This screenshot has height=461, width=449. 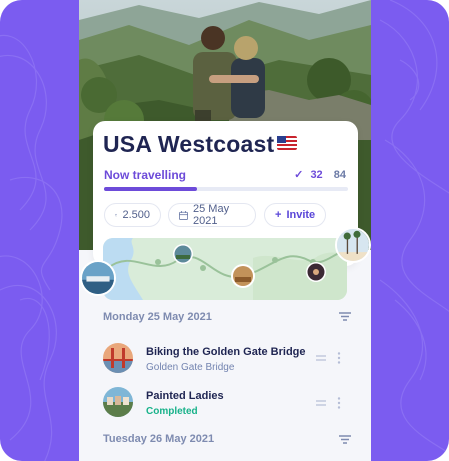 What do you see at coordinates (98, 278) in the screenshot?
I see `floating-photo-left` at bounding box center [98, 278].